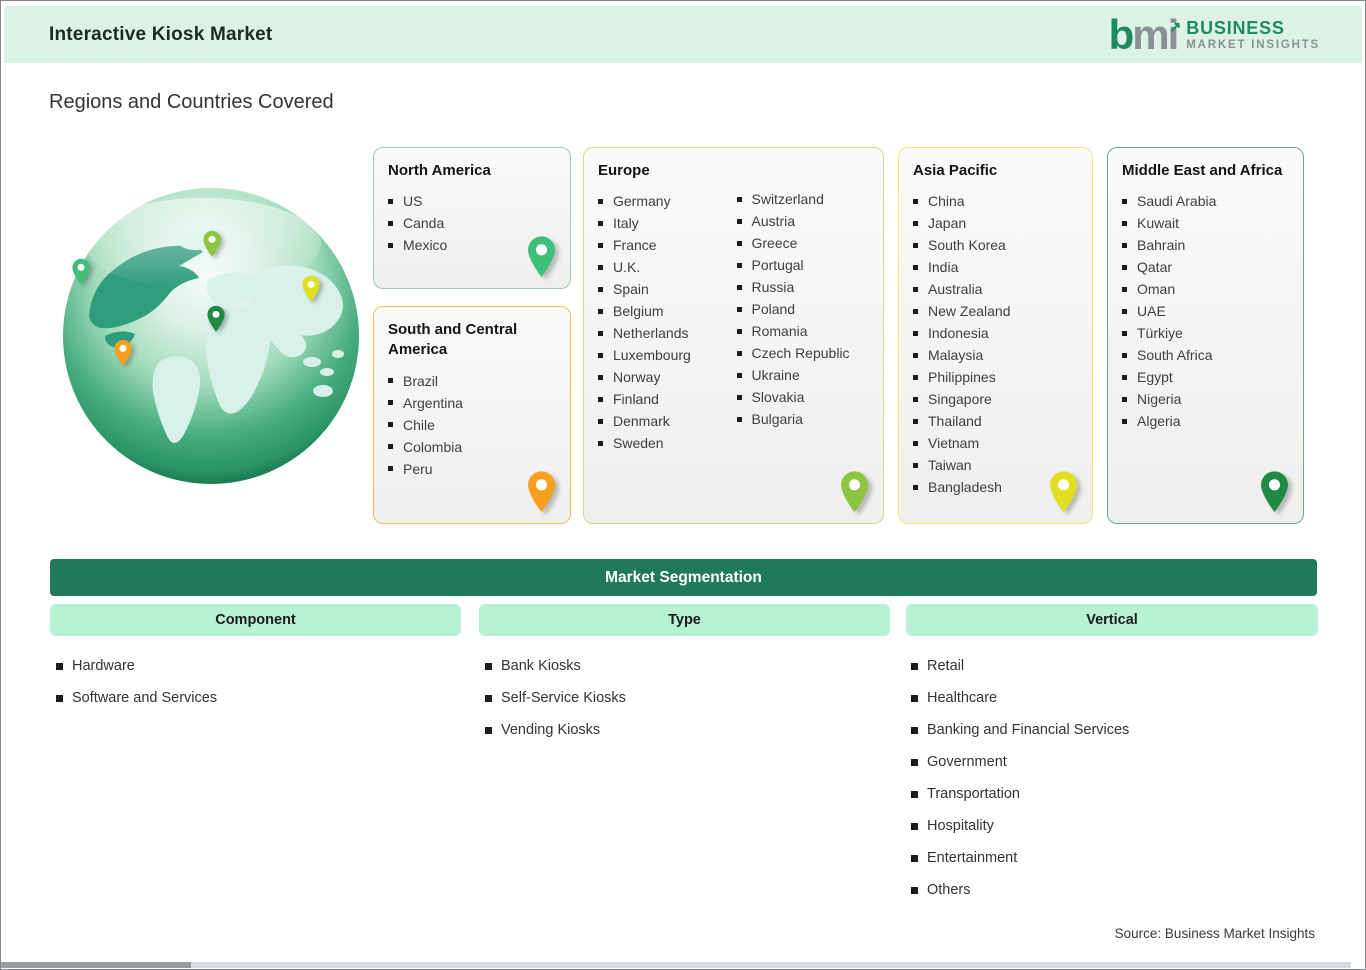  What do you see at coordinates (96, 965) in the screenshot?
I see `scrollbar-thumb` at bounding box center [96, 965].